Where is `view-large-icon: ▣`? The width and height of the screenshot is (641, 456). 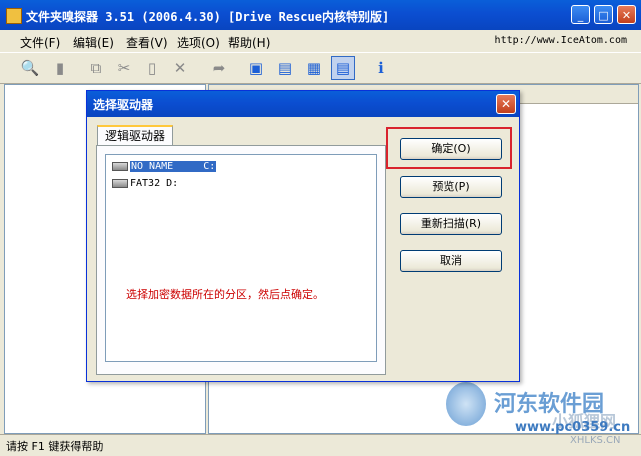 view-large-icon: ▣ is located at coordinates (256, 68).